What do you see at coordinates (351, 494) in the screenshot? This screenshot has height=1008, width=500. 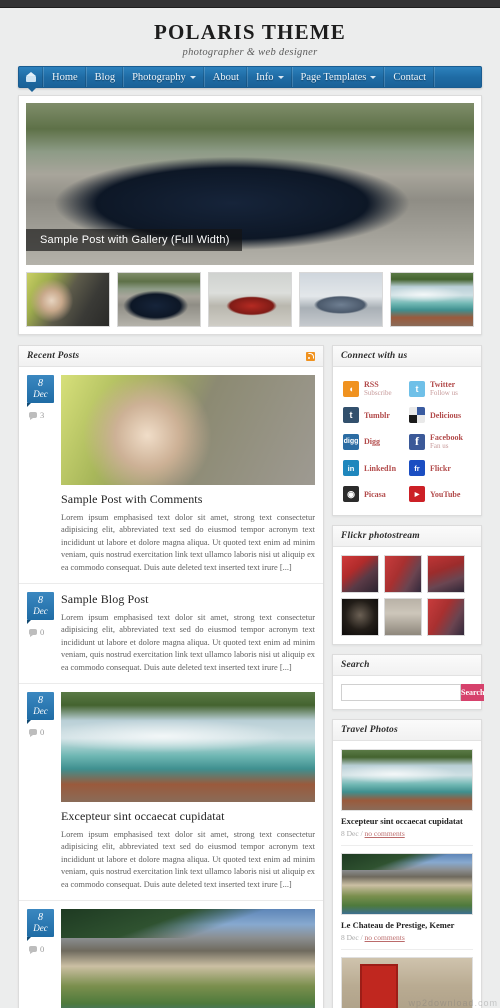 I see `picasa-icon: ◉` at bounding box center [351, 494].